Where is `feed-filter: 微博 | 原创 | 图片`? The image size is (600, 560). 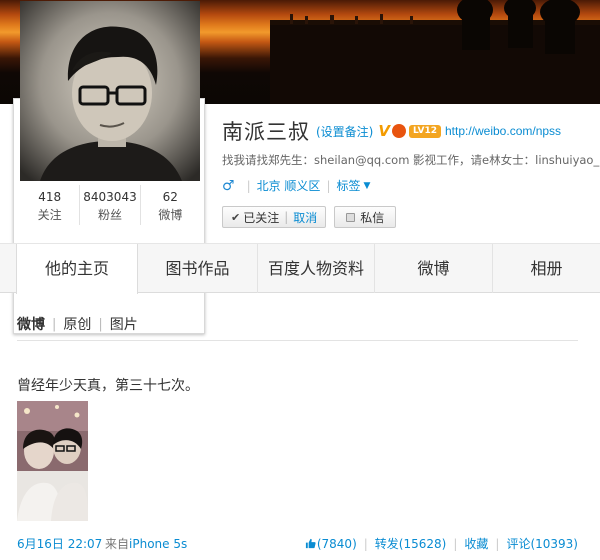
feed-filter: 微博 | 原创 | 图片 is located at coordinates (77, 324).